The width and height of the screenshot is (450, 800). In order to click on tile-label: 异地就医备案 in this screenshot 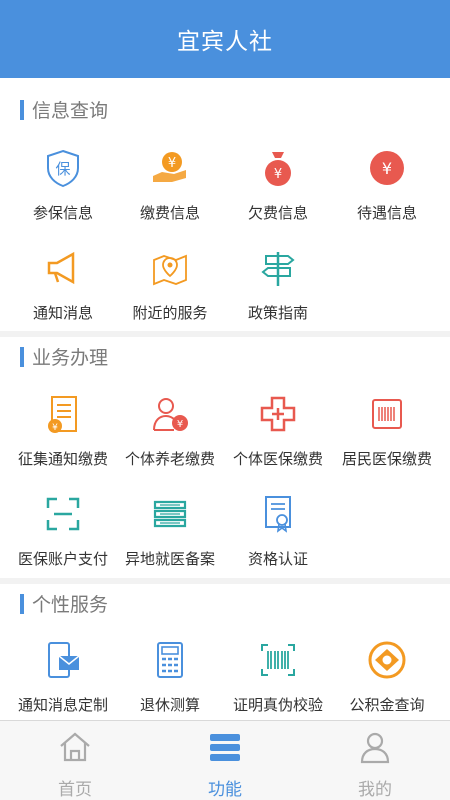, I will do `click(169, 559)`.